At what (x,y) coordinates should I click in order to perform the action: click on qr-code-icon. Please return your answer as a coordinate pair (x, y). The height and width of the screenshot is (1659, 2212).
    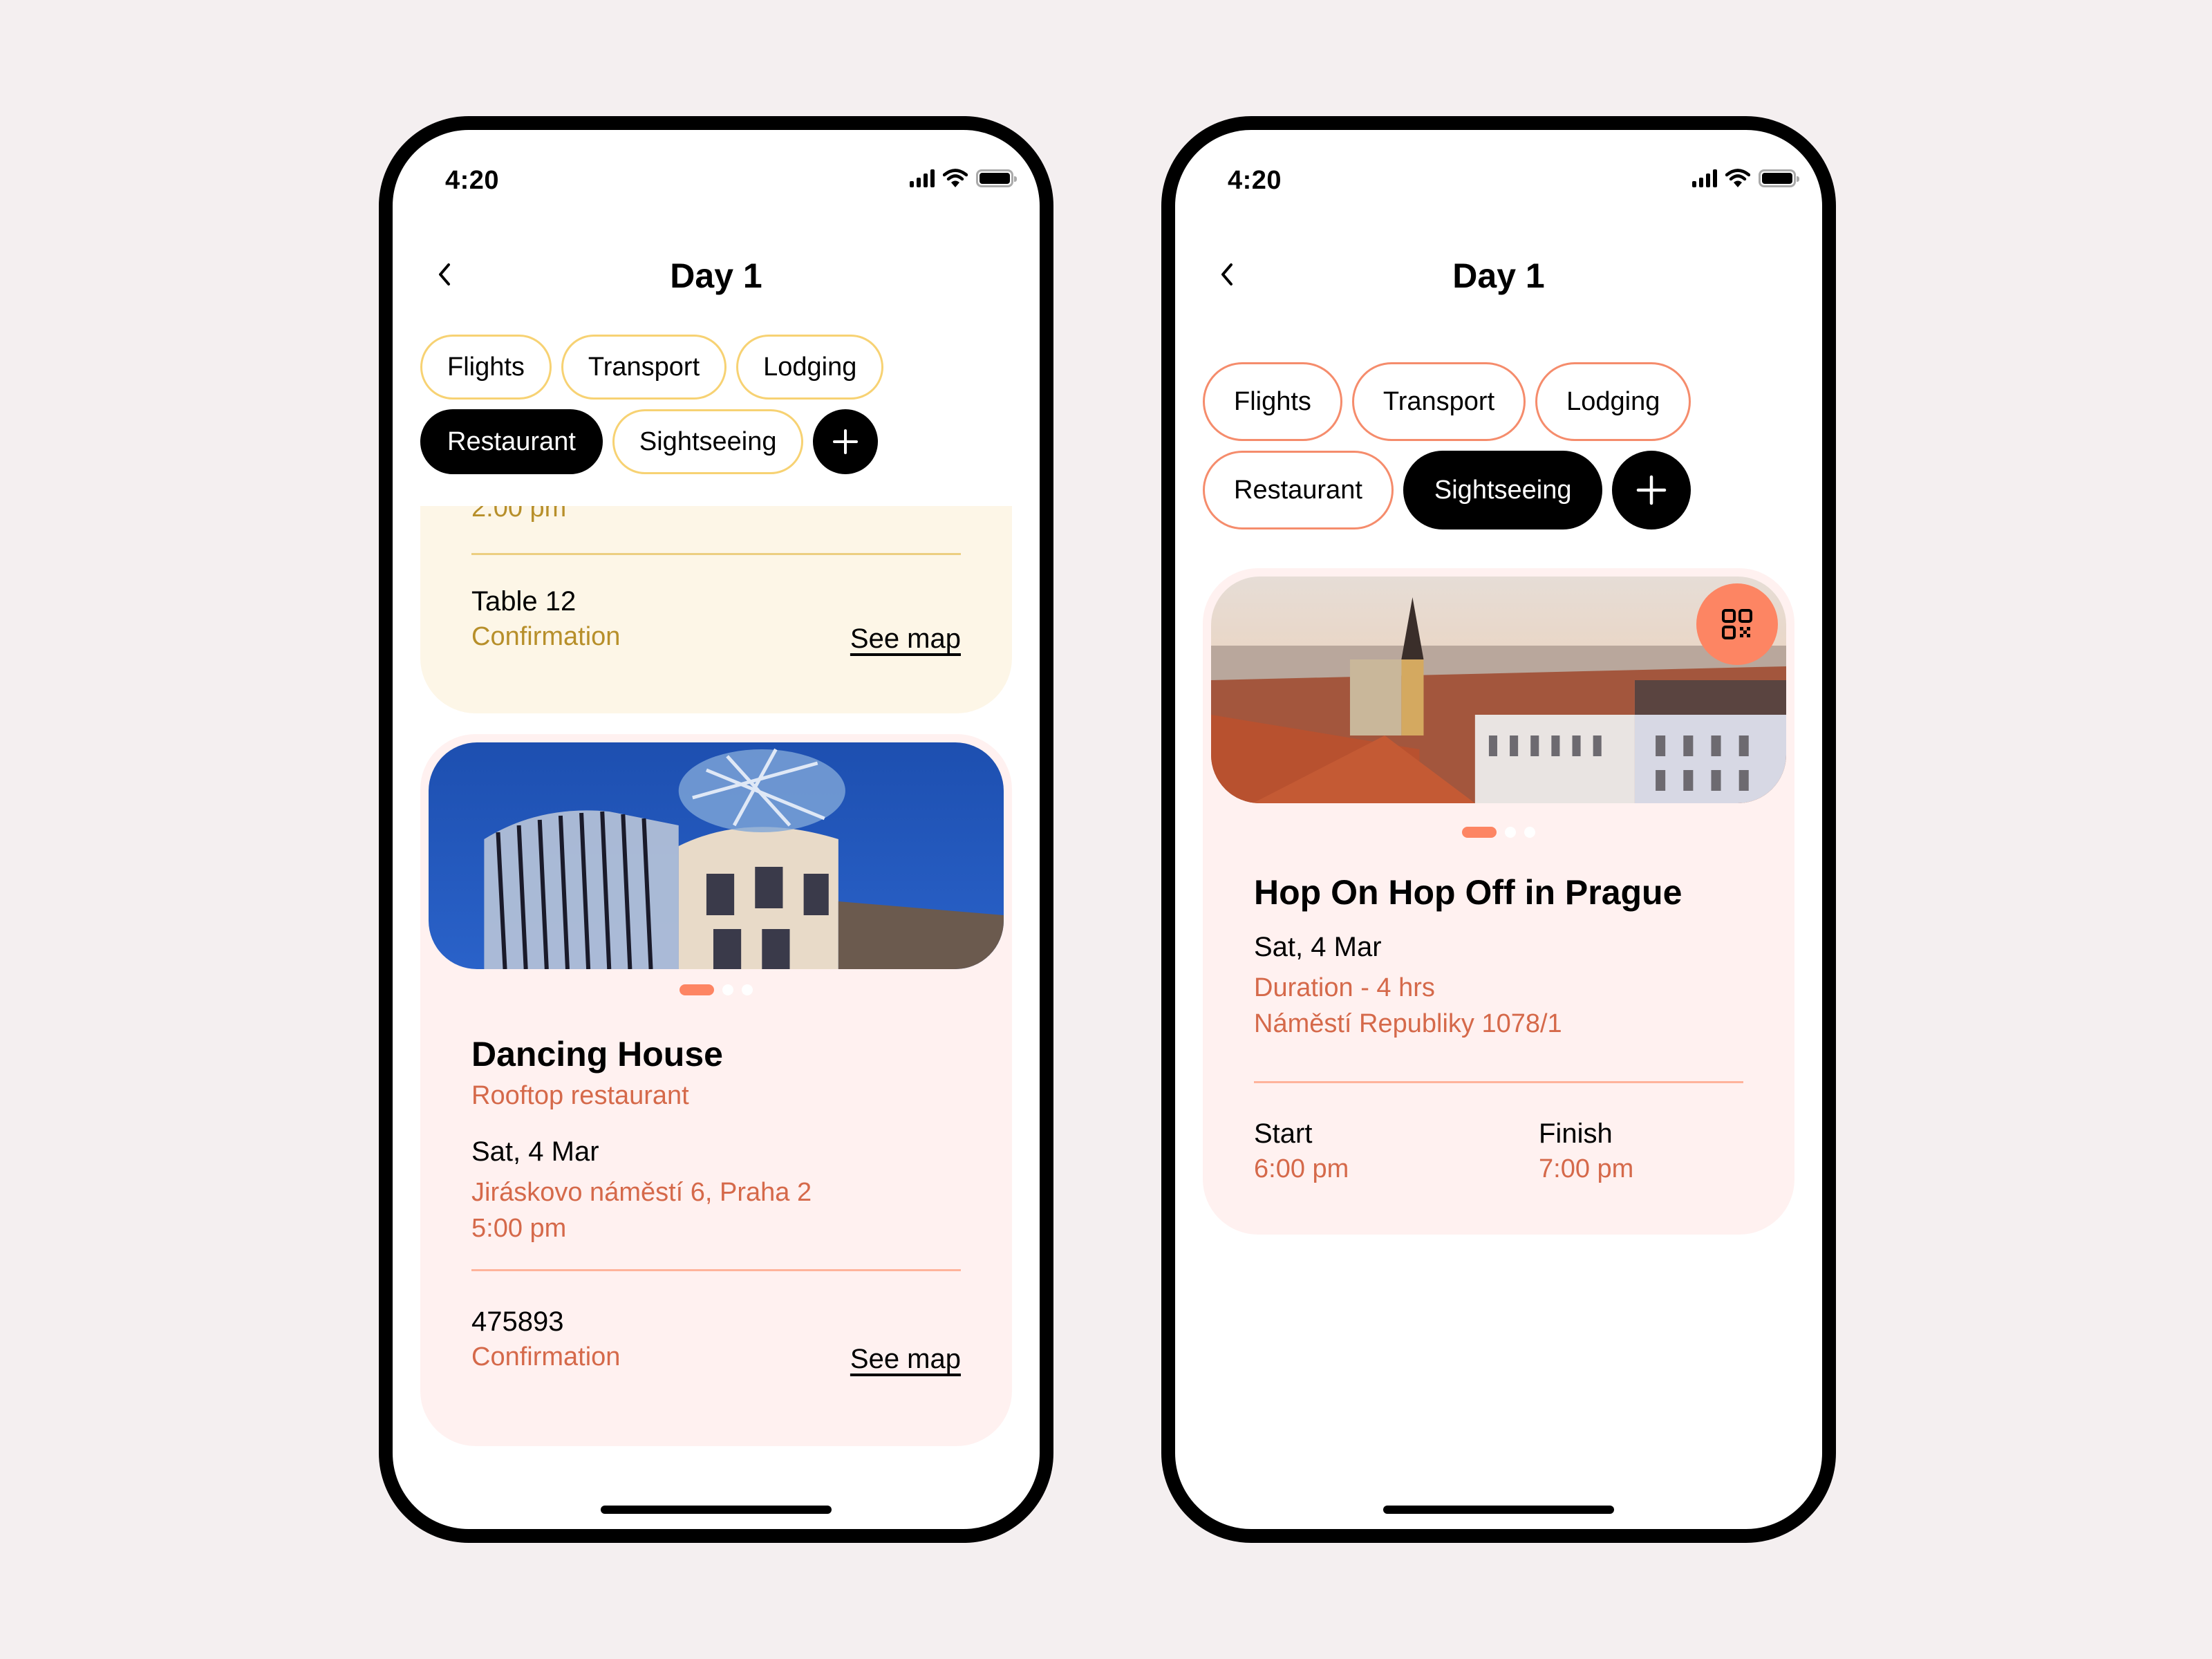
    Looking at the image, I should click on (1737, 624).